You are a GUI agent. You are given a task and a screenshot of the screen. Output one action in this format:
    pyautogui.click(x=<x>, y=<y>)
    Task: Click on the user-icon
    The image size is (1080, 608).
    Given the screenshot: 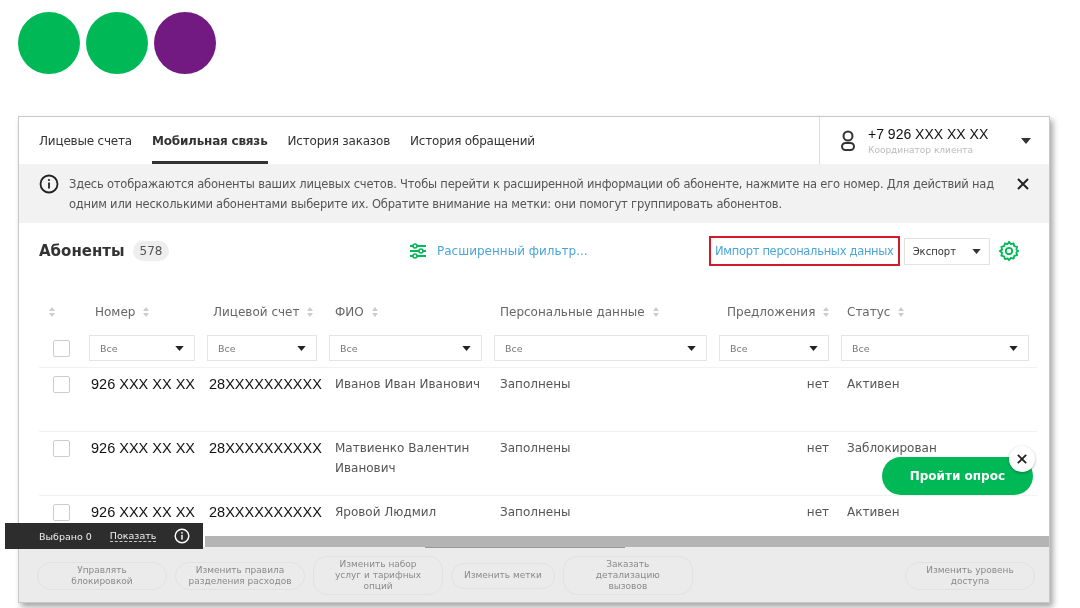 What is the action you would take?
    pyautogui.click(x=848, y=140)
    